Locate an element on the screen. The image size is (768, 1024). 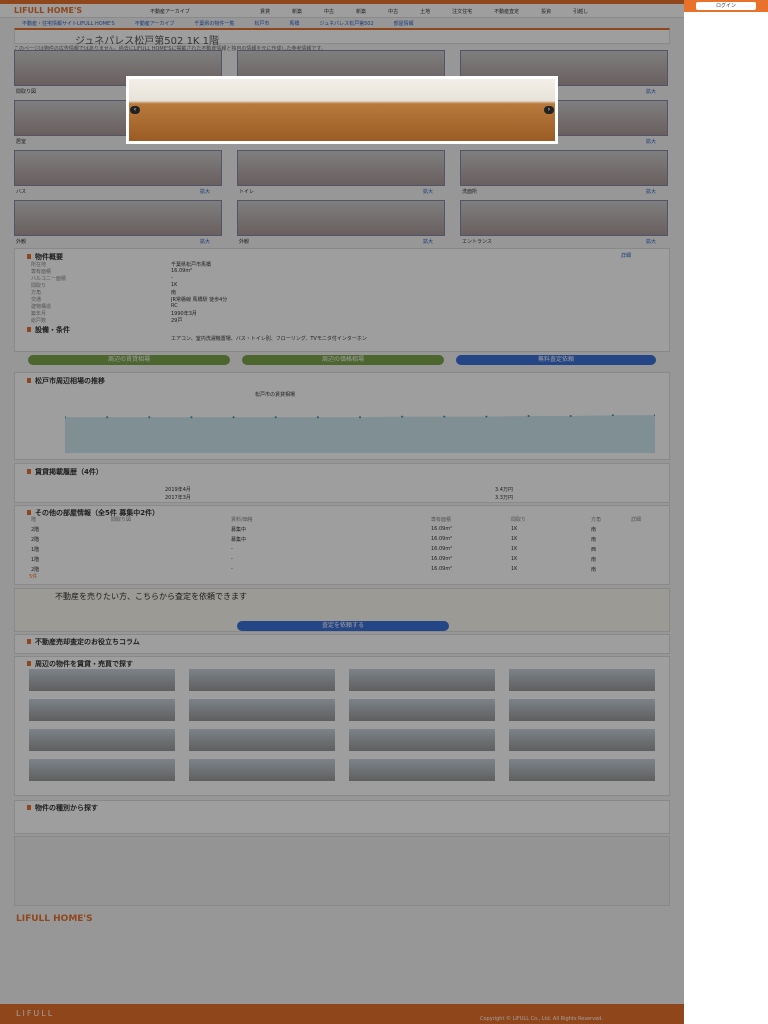
photo-lightbox: ‹ › is located at coordinates (342, 110).